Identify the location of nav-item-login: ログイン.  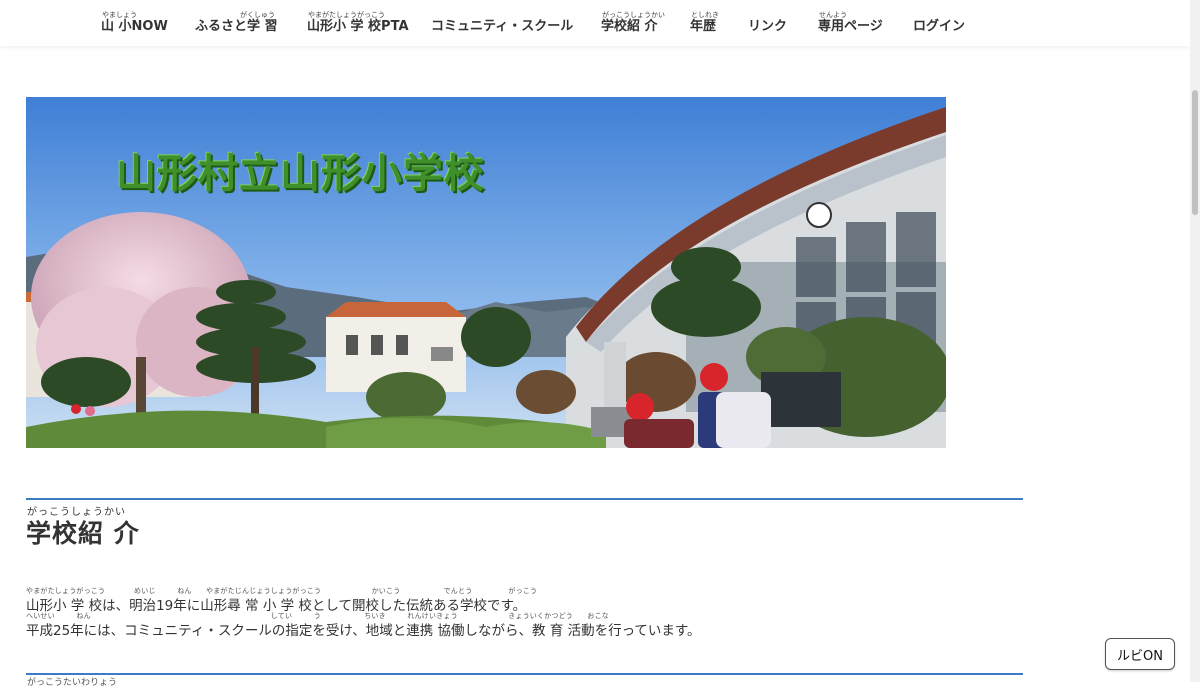
(939, 23).